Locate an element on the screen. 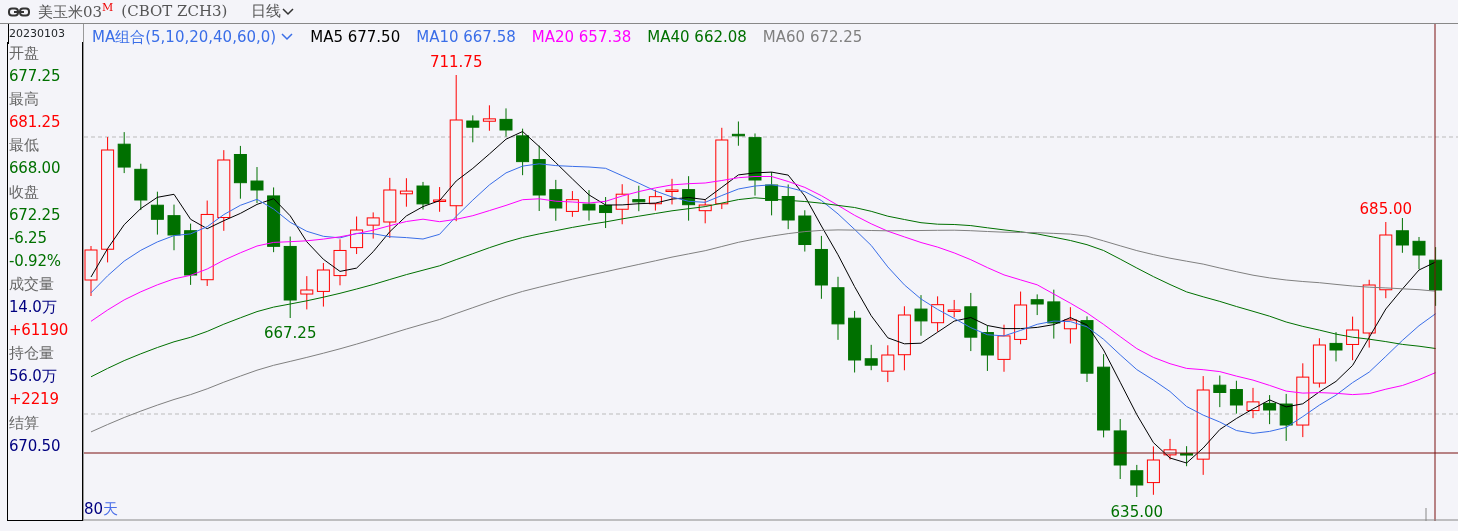 The width and height of the screenshot is (1458, 531). date-value: 20230103 is located at coordinates (45, 34).